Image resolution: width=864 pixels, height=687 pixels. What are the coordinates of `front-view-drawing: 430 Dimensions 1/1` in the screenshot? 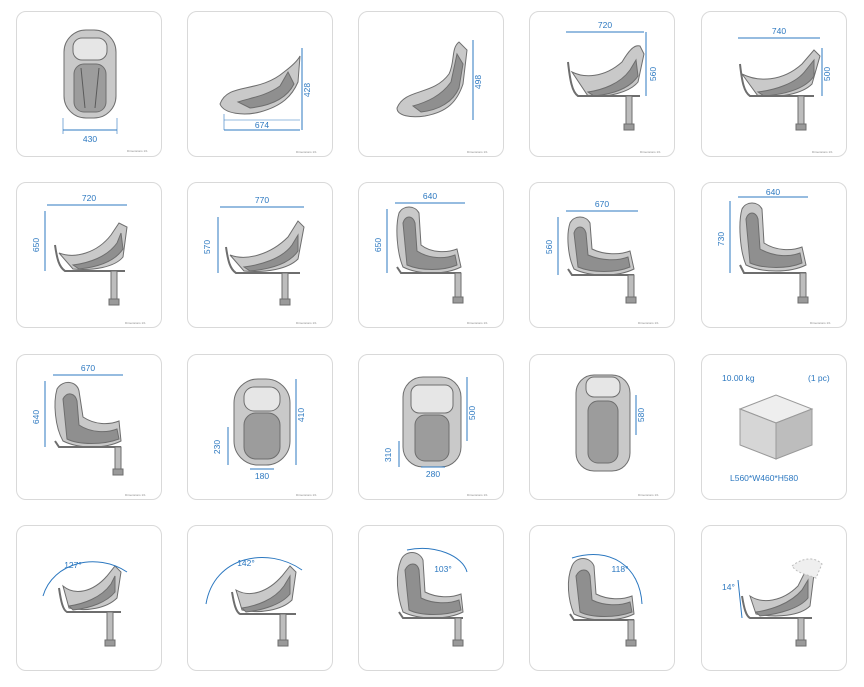 It's located at (105, 91).